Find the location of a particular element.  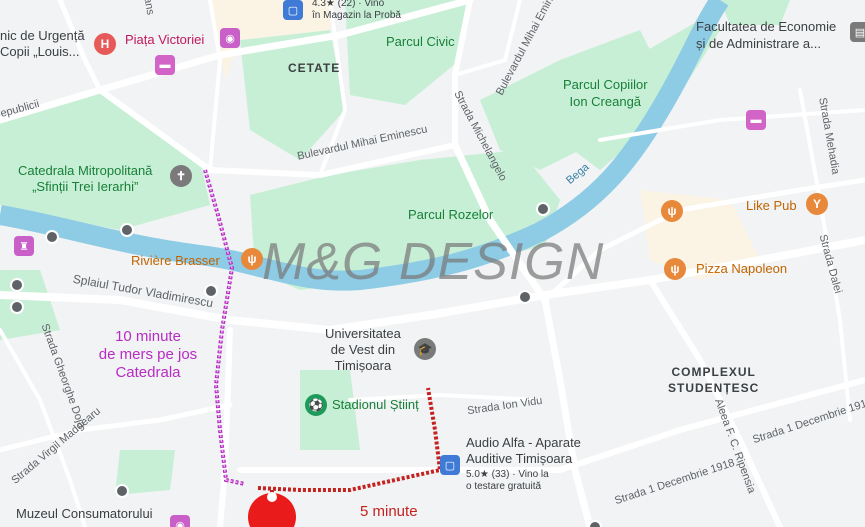

universitatea-label: Universitatea de Vest din Timișoara is located at coordinates (363, 350).